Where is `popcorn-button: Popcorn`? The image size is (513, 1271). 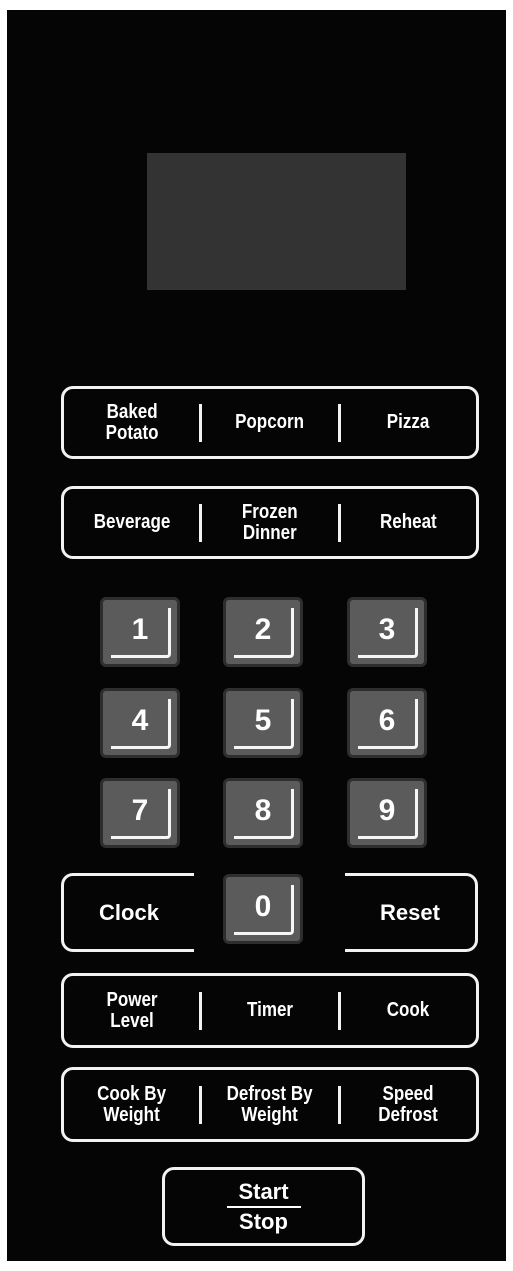
popcorn-button: Popcorn is located at coordinates (269, 422).